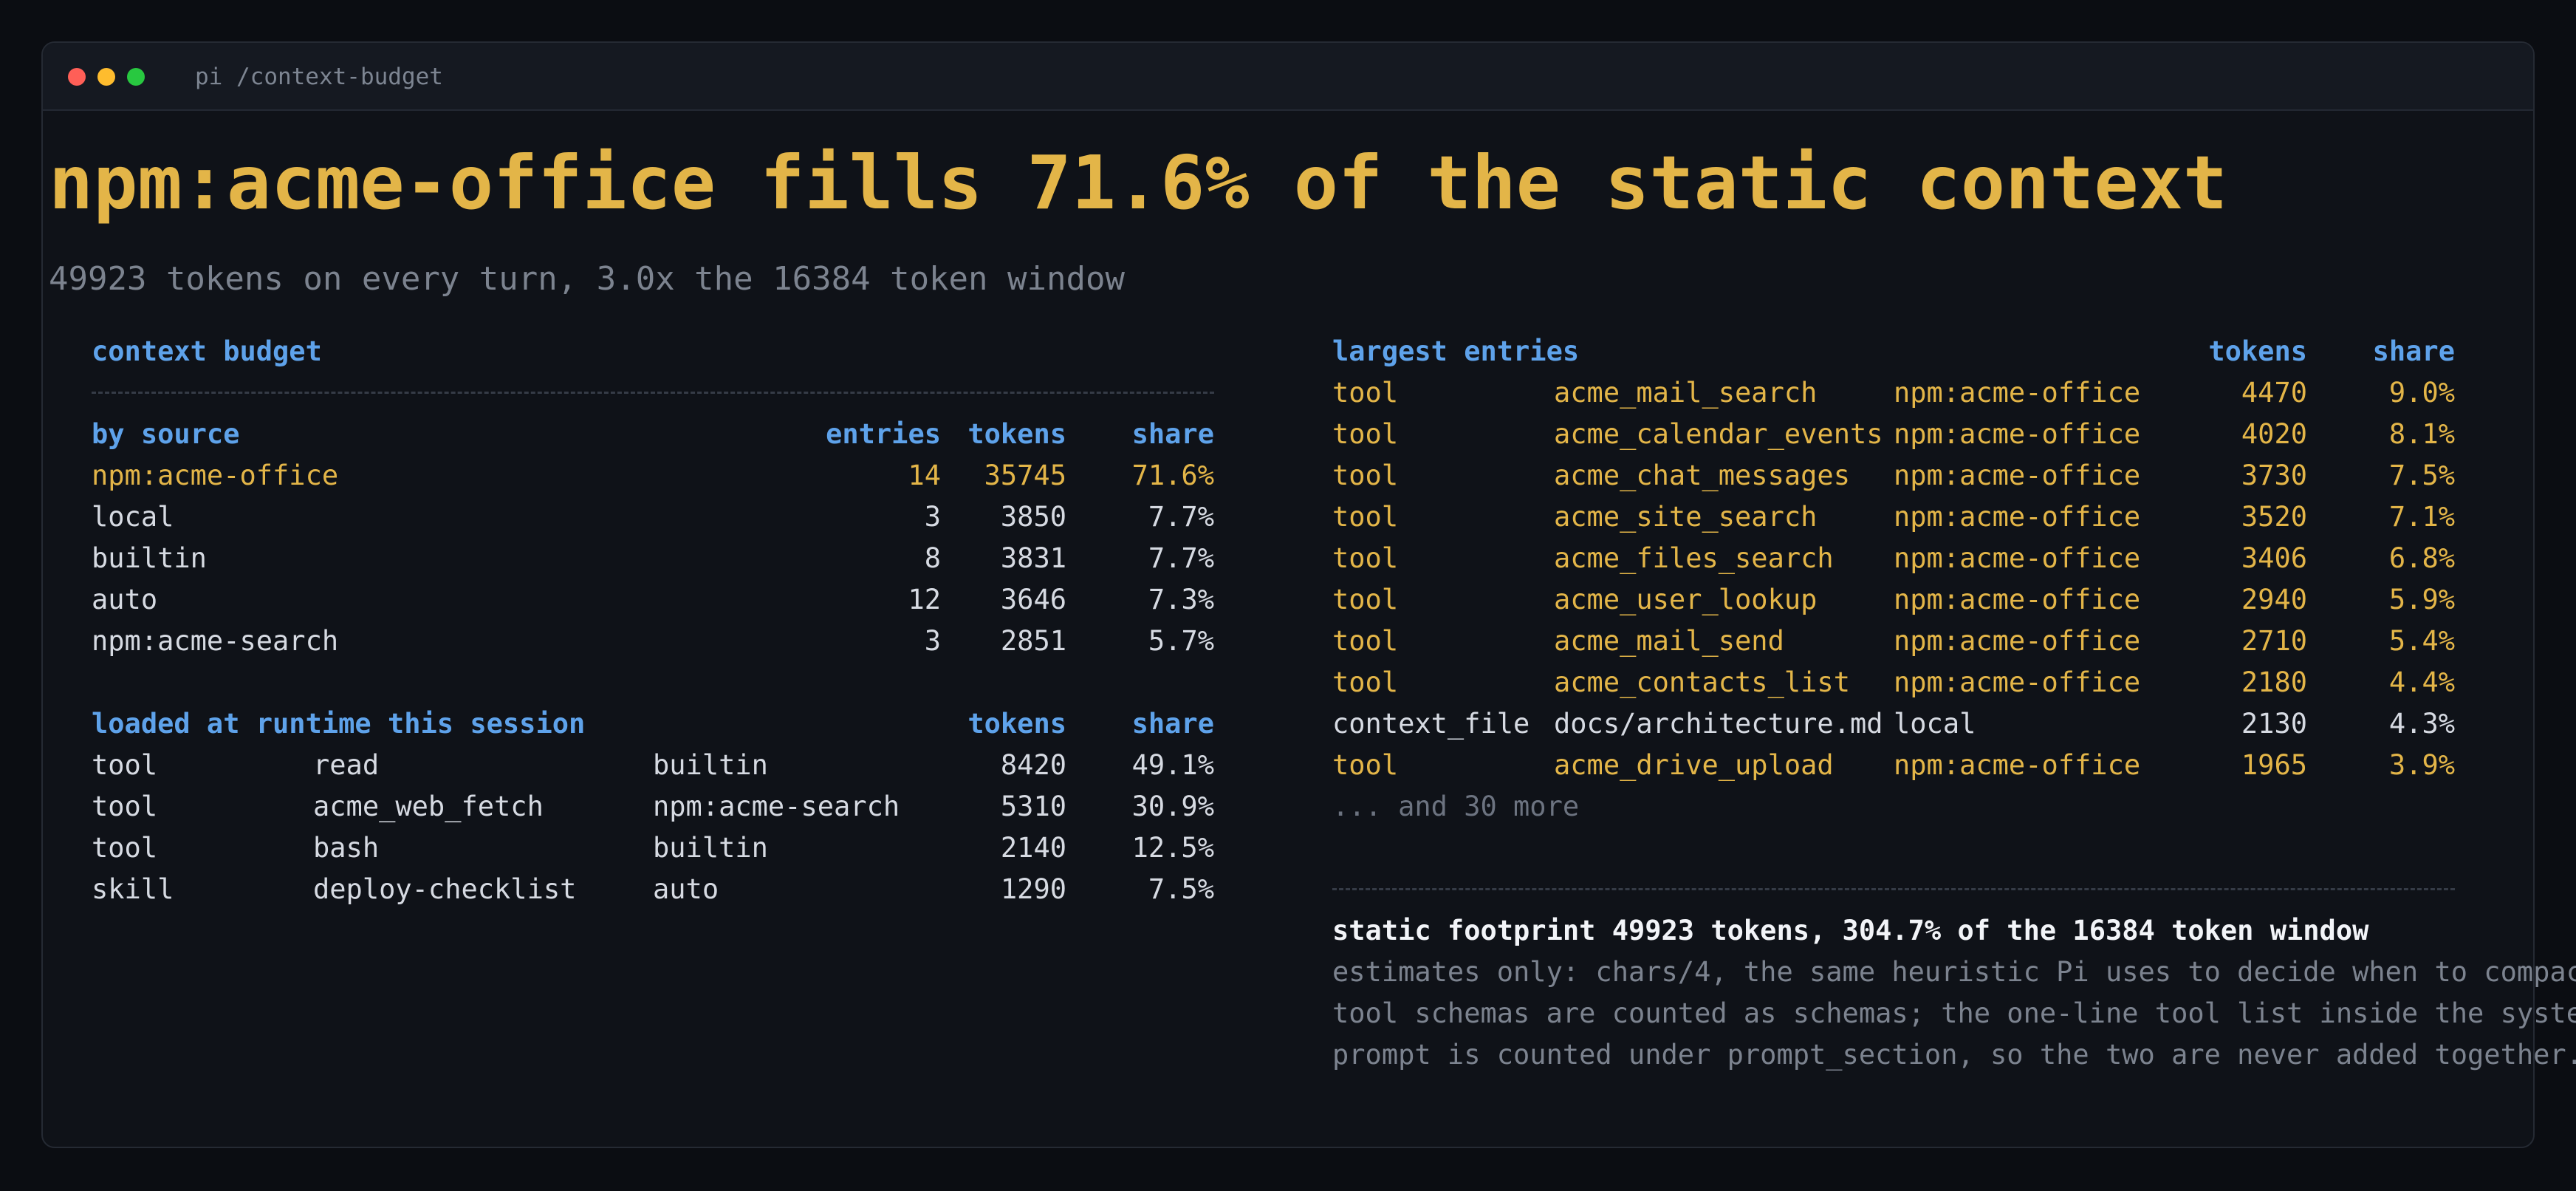 The height and width of the screenshot is (1191, 2576). Describe the element at coordinates (346, 765) in the screenshot. I see `entry-name: read` at that location.